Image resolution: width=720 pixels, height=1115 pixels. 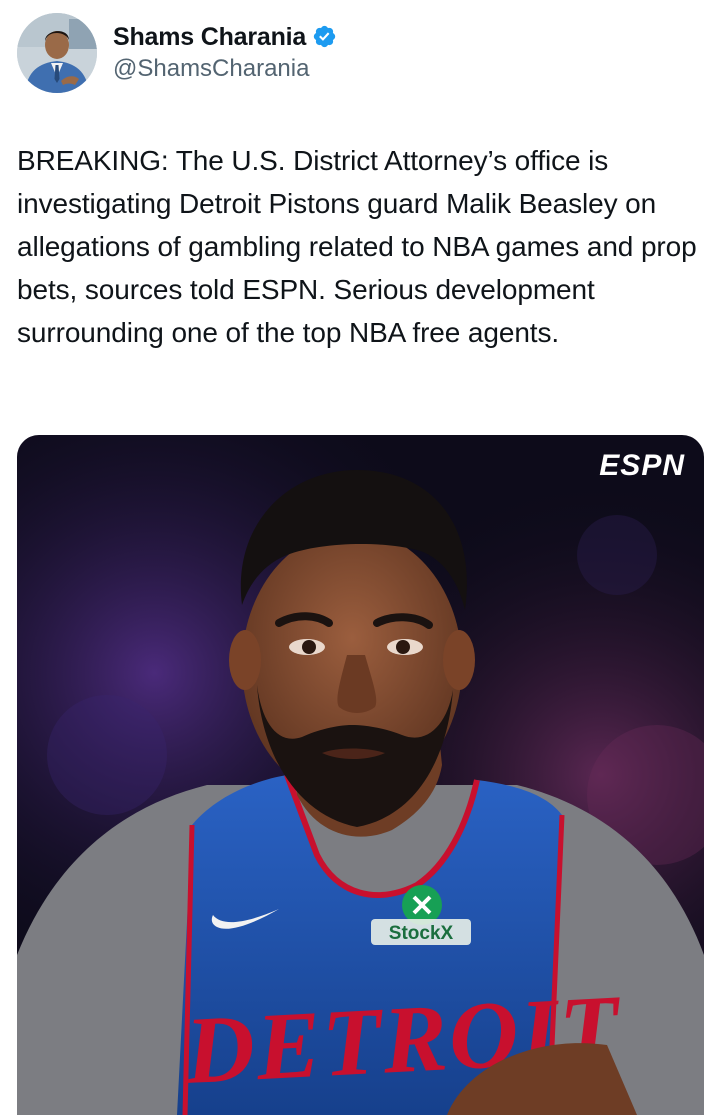 What do you see at coordinates (324, 36) in the screenshot?
I see `verified-badge-icon` at bounding box center [324, 36].